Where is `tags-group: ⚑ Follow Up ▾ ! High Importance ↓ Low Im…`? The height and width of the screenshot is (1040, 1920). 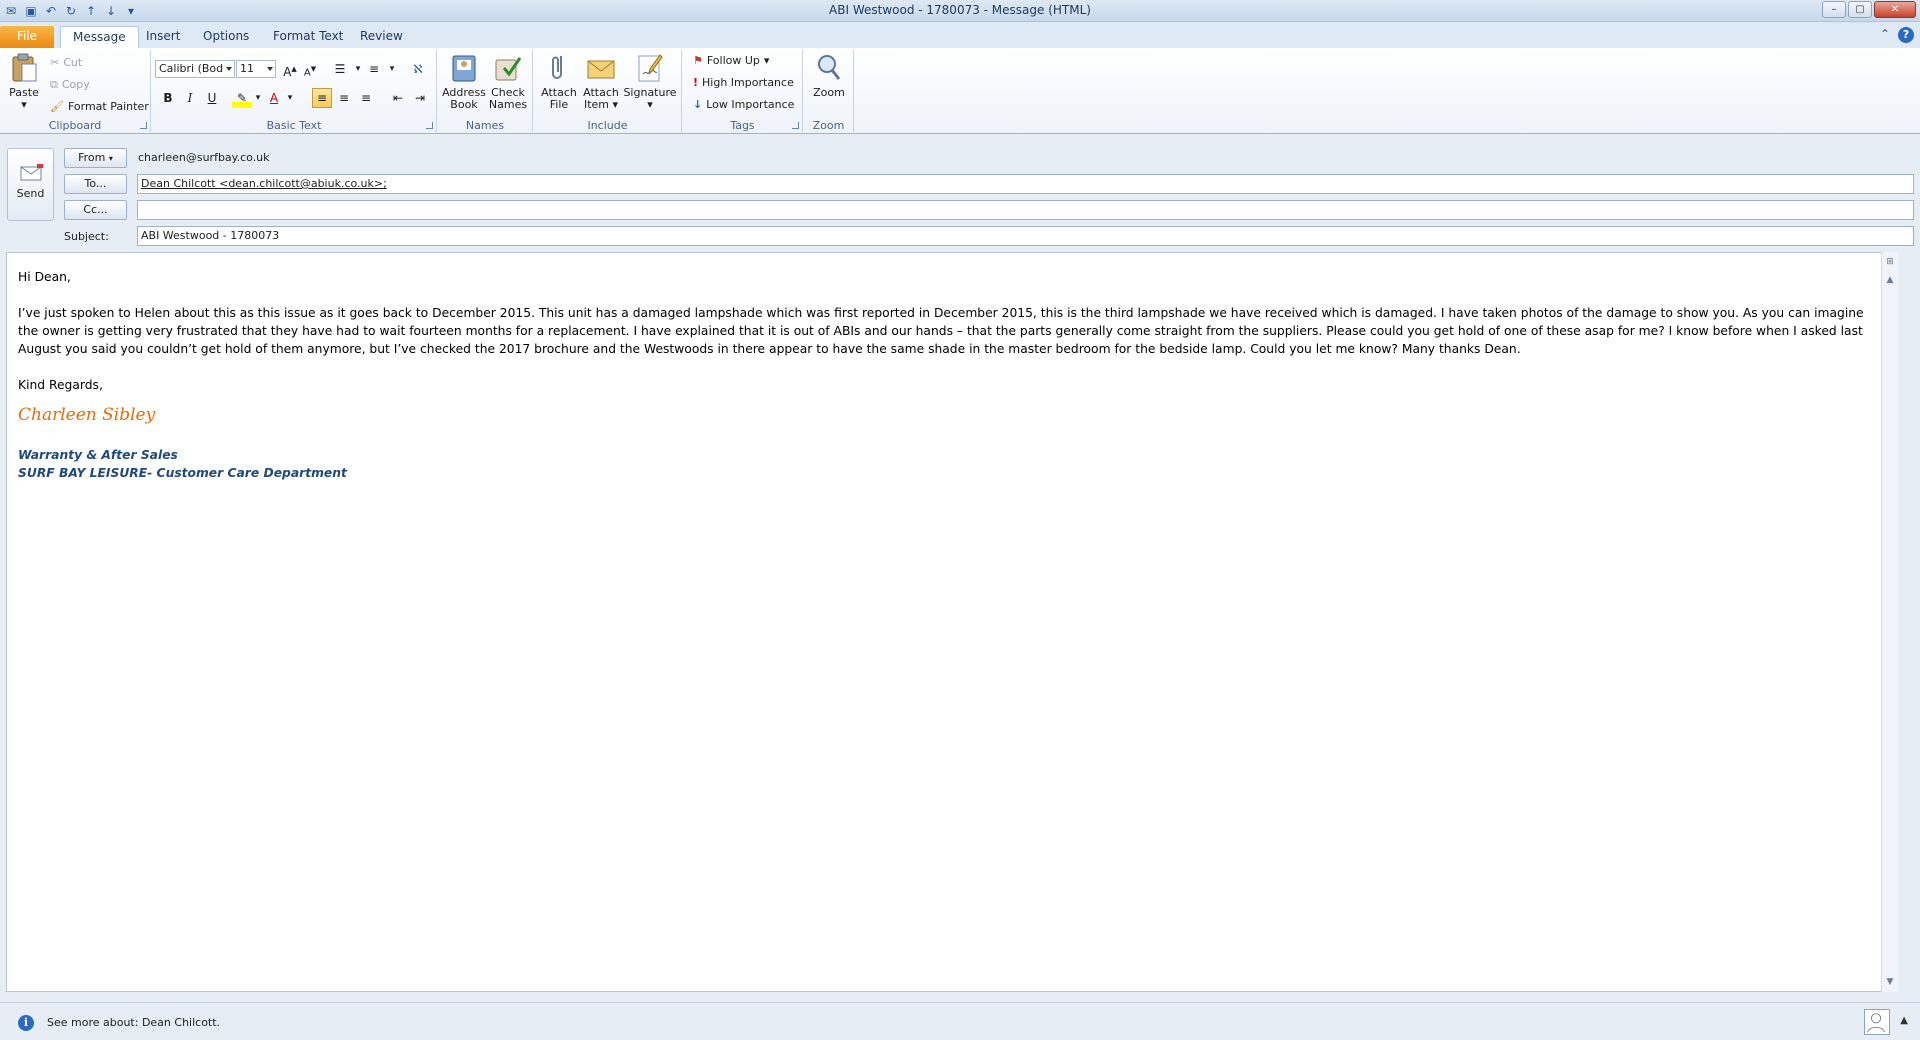 tags-group: ⚑ Follow Up ▾ ! High Importance ↓ Low Im… is located at coordinates (743, 91).